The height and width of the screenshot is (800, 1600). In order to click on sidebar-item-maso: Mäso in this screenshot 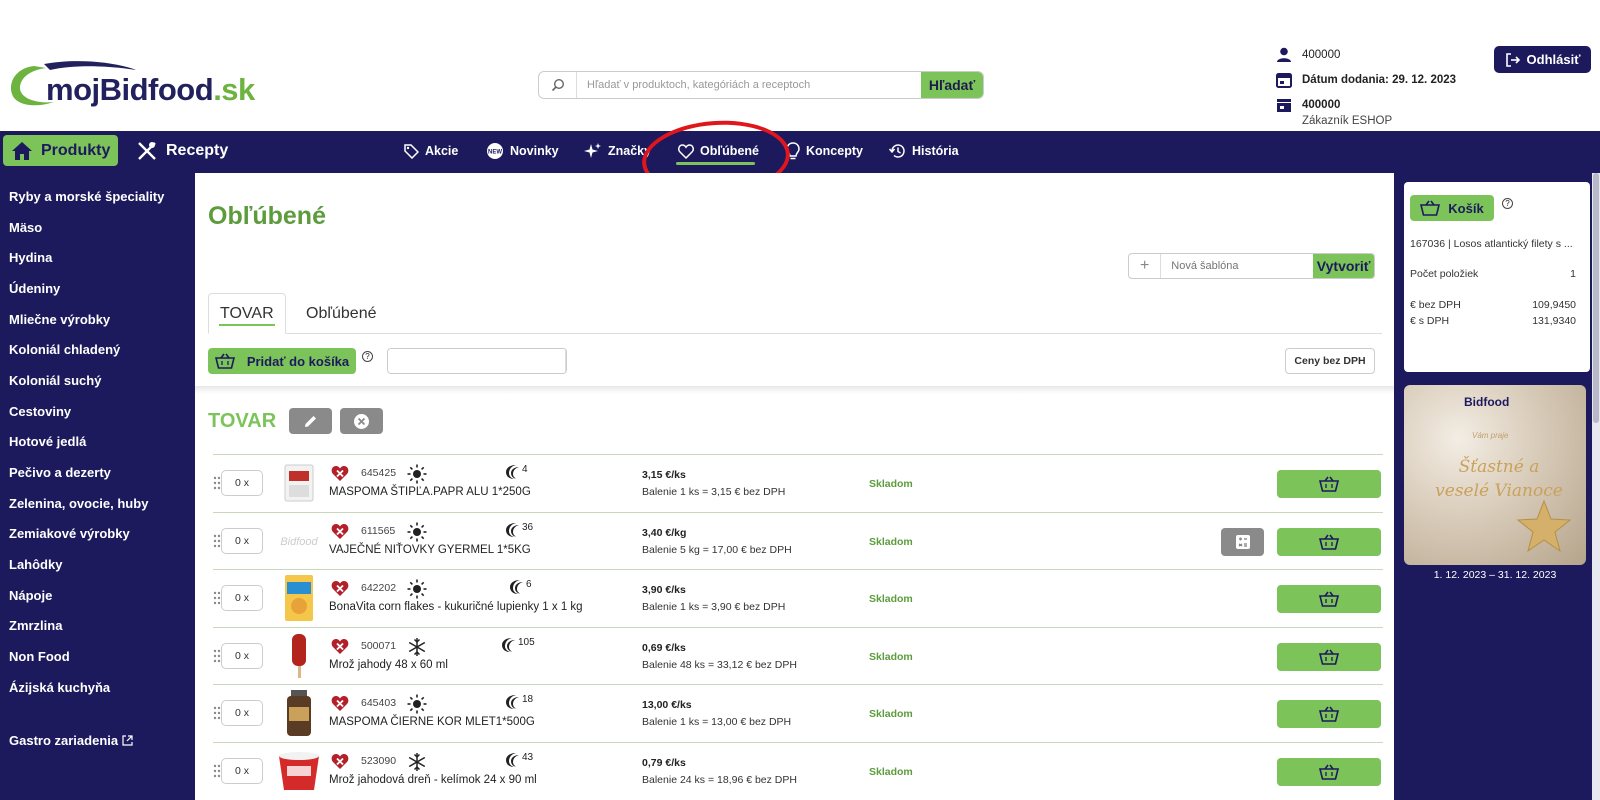, I will do `click(97, 227)`.